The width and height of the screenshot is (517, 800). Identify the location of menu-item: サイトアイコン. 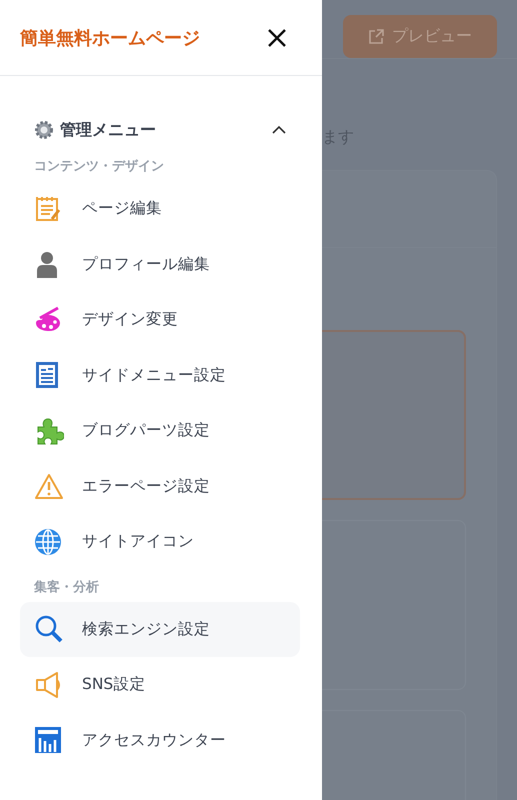
(160, 542).